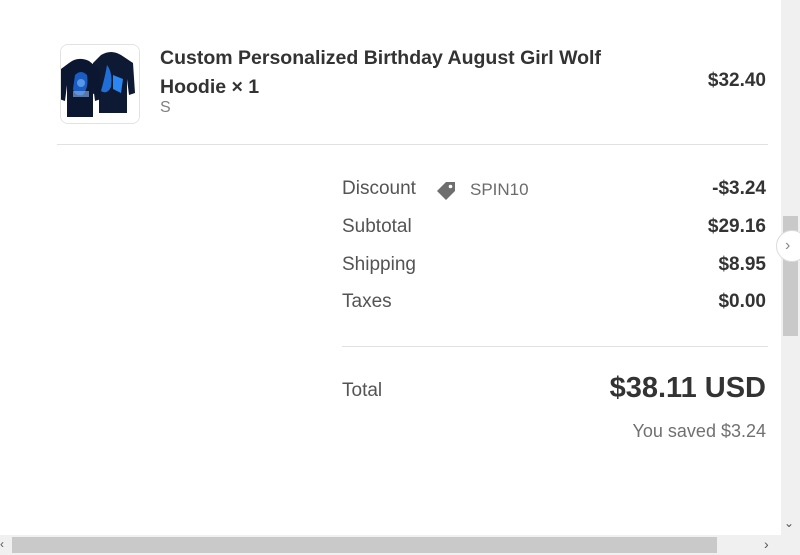 The image size is (800, 555). I want to click on total-label: Total, so click(362, 390).